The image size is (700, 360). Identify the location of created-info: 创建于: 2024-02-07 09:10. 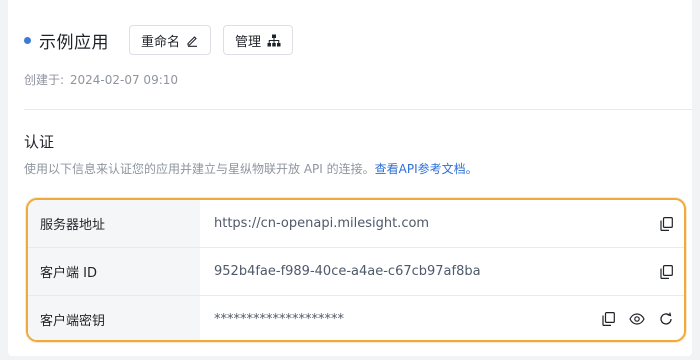
(101, 79).